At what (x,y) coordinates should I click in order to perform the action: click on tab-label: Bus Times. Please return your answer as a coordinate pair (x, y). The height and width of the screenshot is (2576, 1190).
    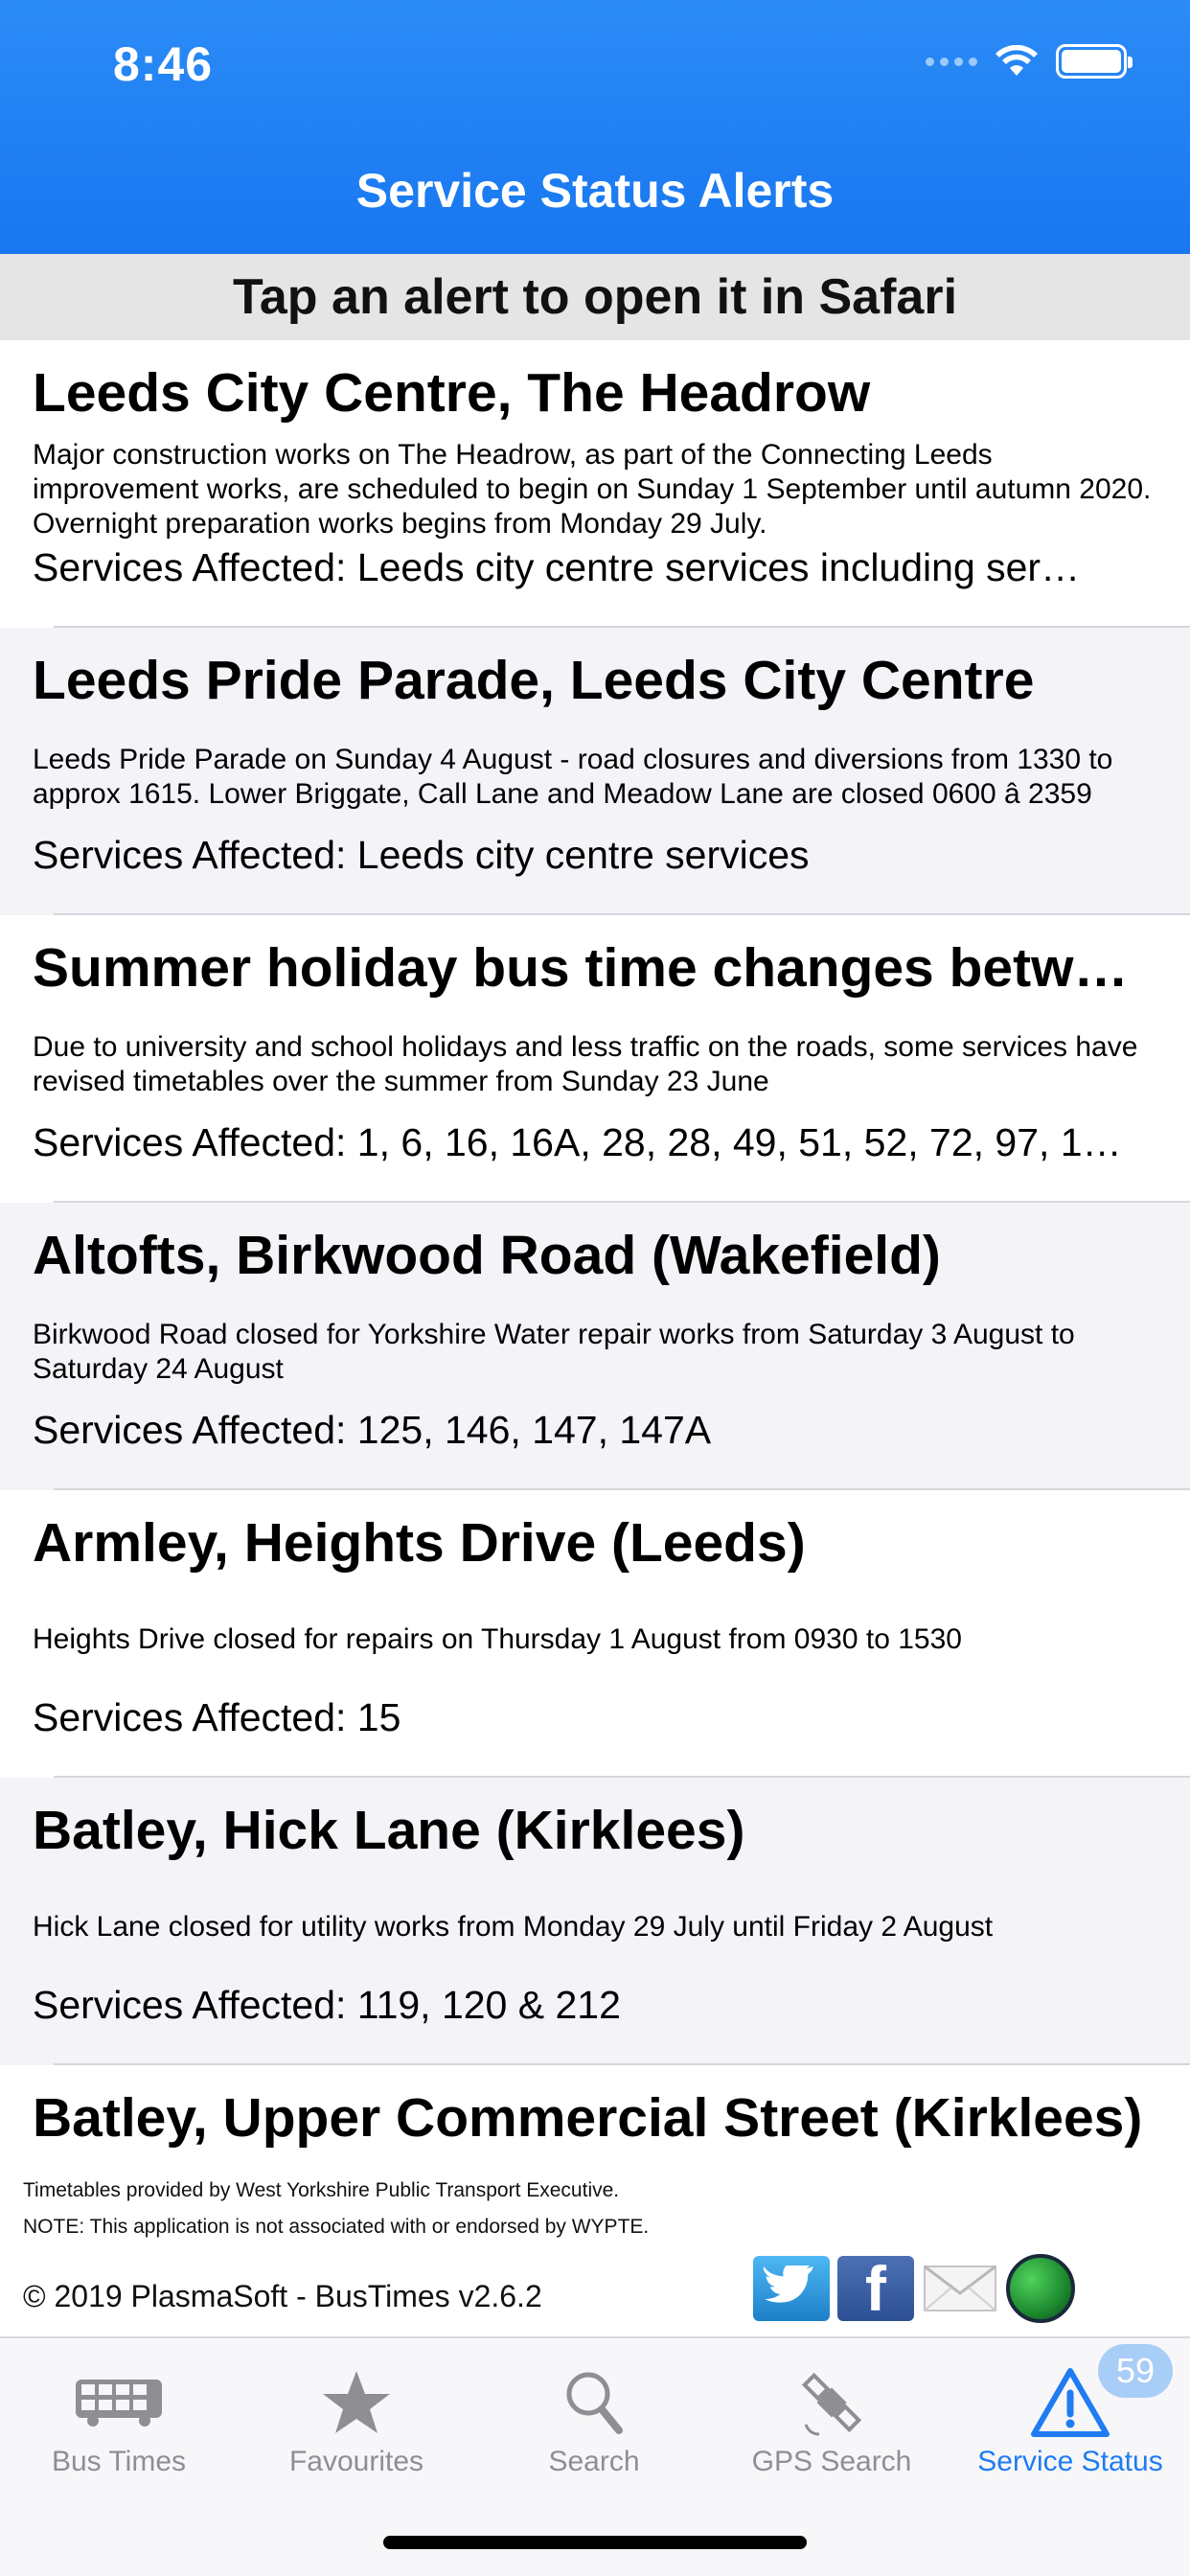
    Looking at the image, I should click on (119, 2461).